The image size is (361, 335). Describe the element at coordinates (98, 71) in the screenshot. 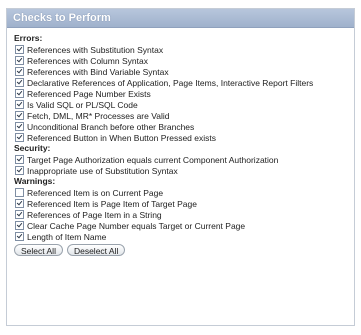

I see `check-label: References with Bind Variable Syntax` at that location.